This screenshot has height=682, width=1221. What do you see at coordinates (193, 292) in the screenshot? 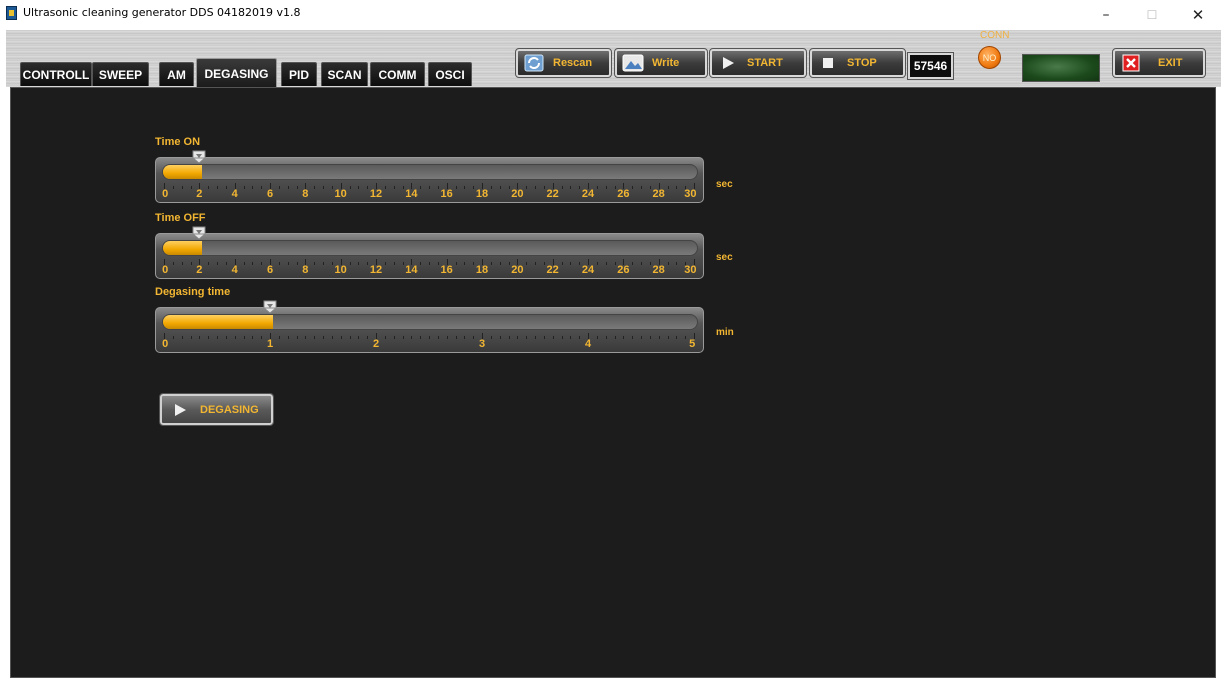
I see `degasing-time-label: Degasing time` at bounding box center [193, 292].